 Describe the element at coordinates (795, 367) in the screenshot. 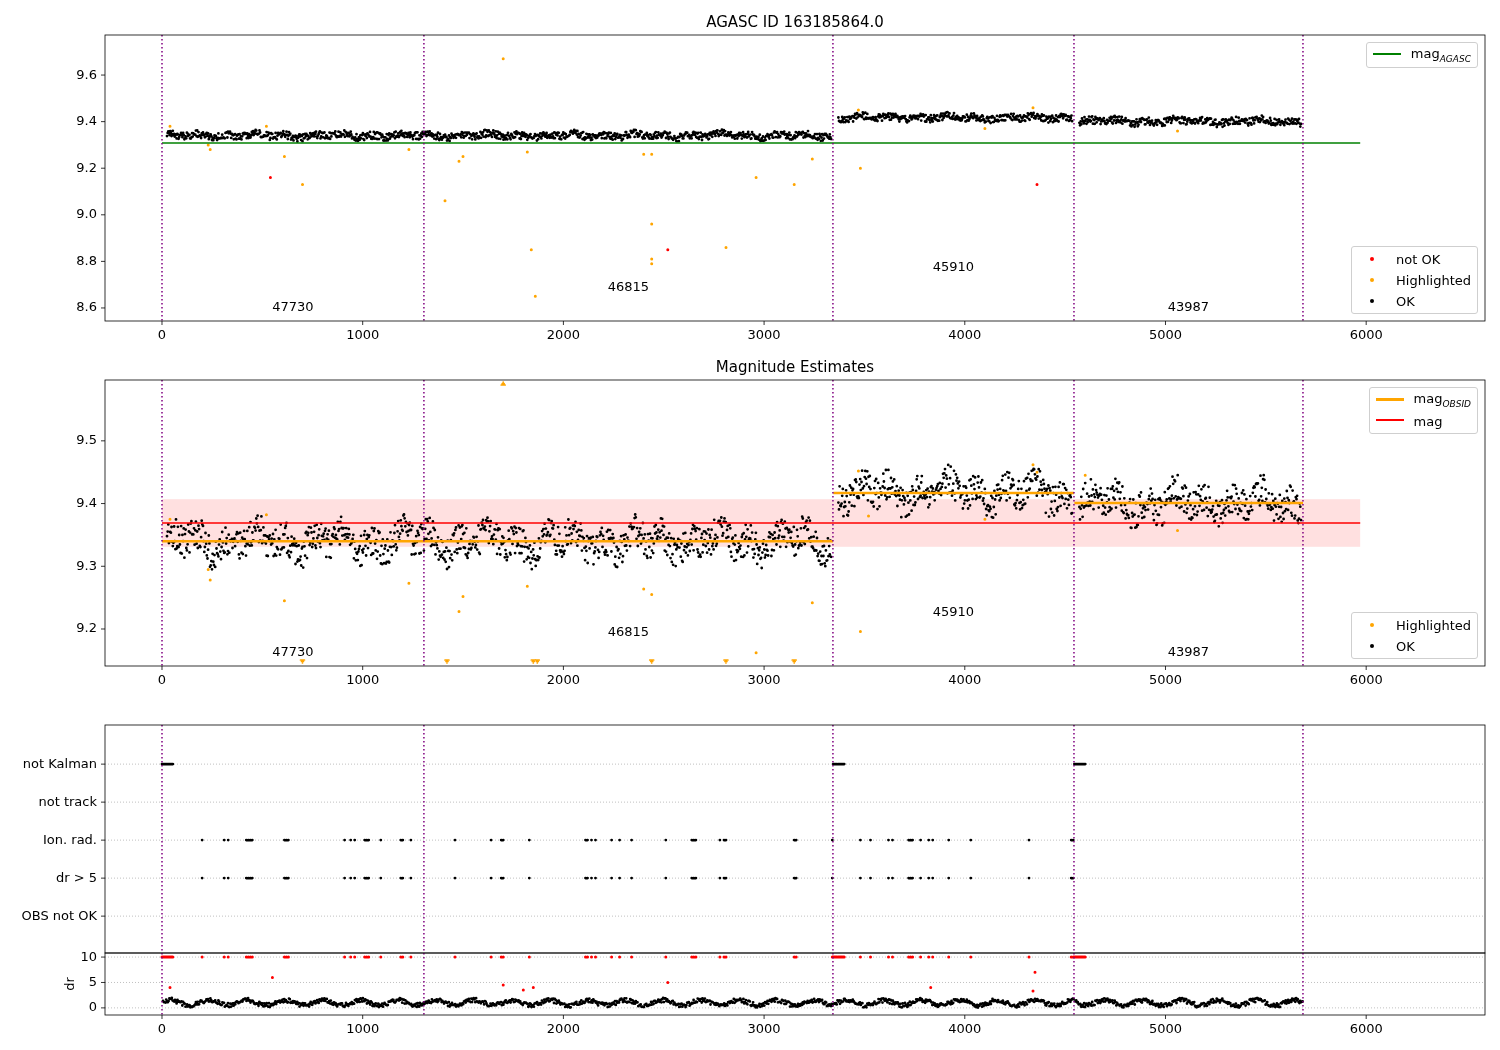

I see `chart-title: Magnitude Estimates` at that location.